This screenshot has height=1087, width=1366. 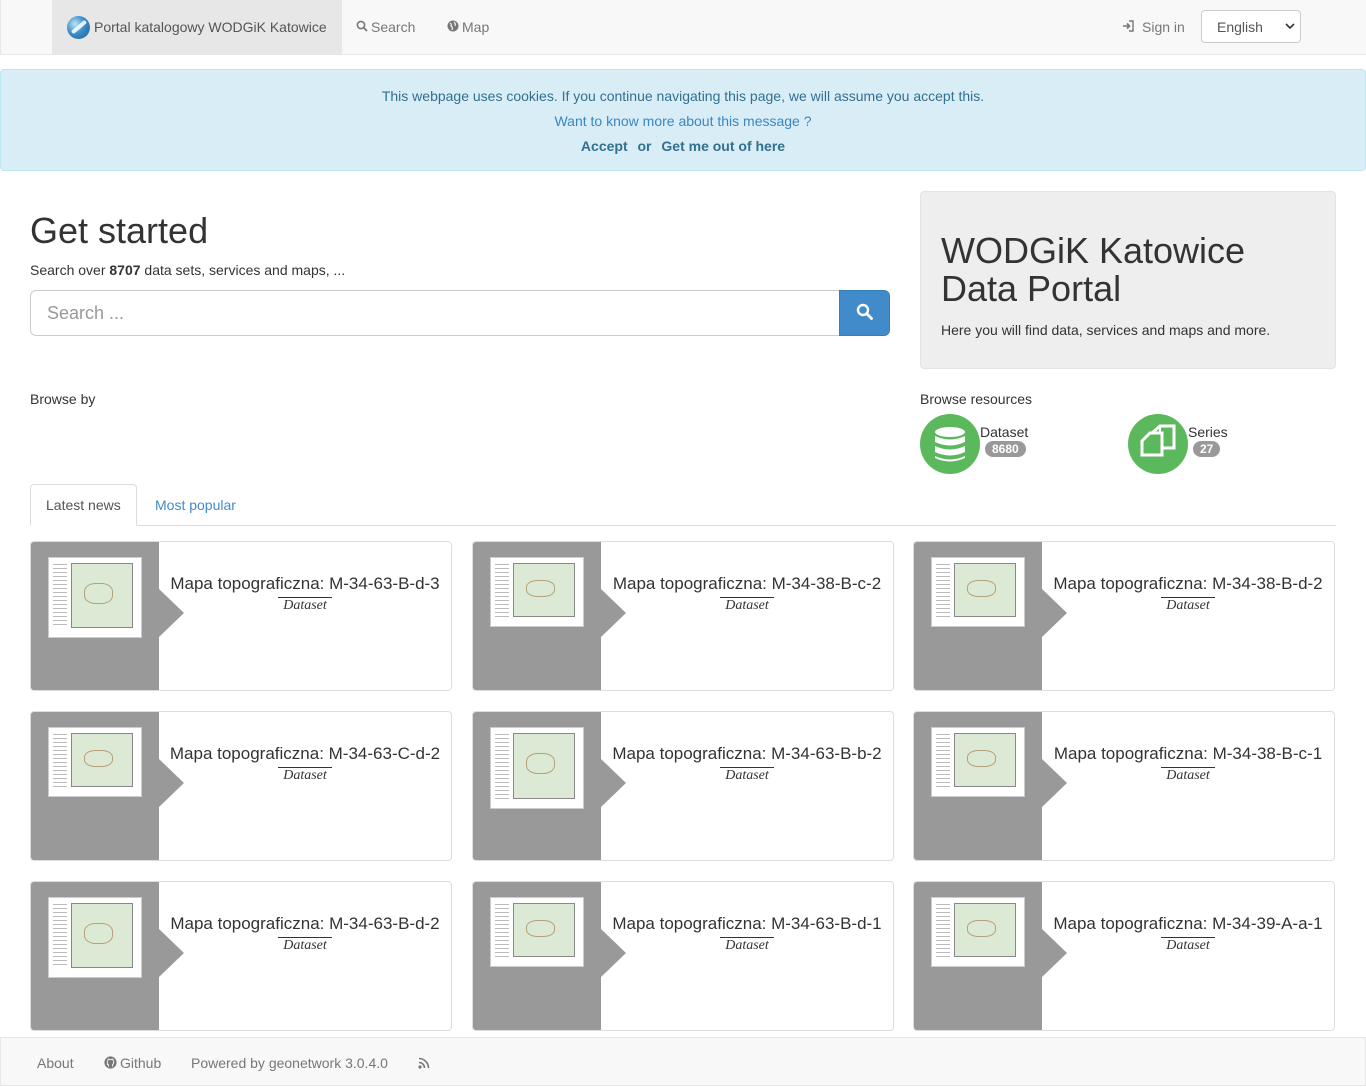 I want to click on record-card: Mapa topograficzna: M-34-39-A-a-1 Dataset, so click(x=1124, y=956).